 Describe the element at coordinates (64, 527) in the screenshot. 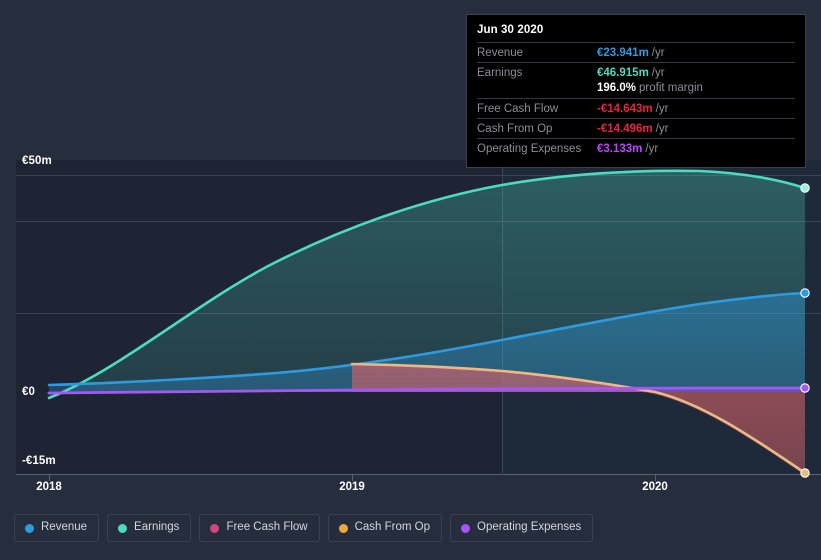

I see `legend-label-revenue: Revenue` at that location.